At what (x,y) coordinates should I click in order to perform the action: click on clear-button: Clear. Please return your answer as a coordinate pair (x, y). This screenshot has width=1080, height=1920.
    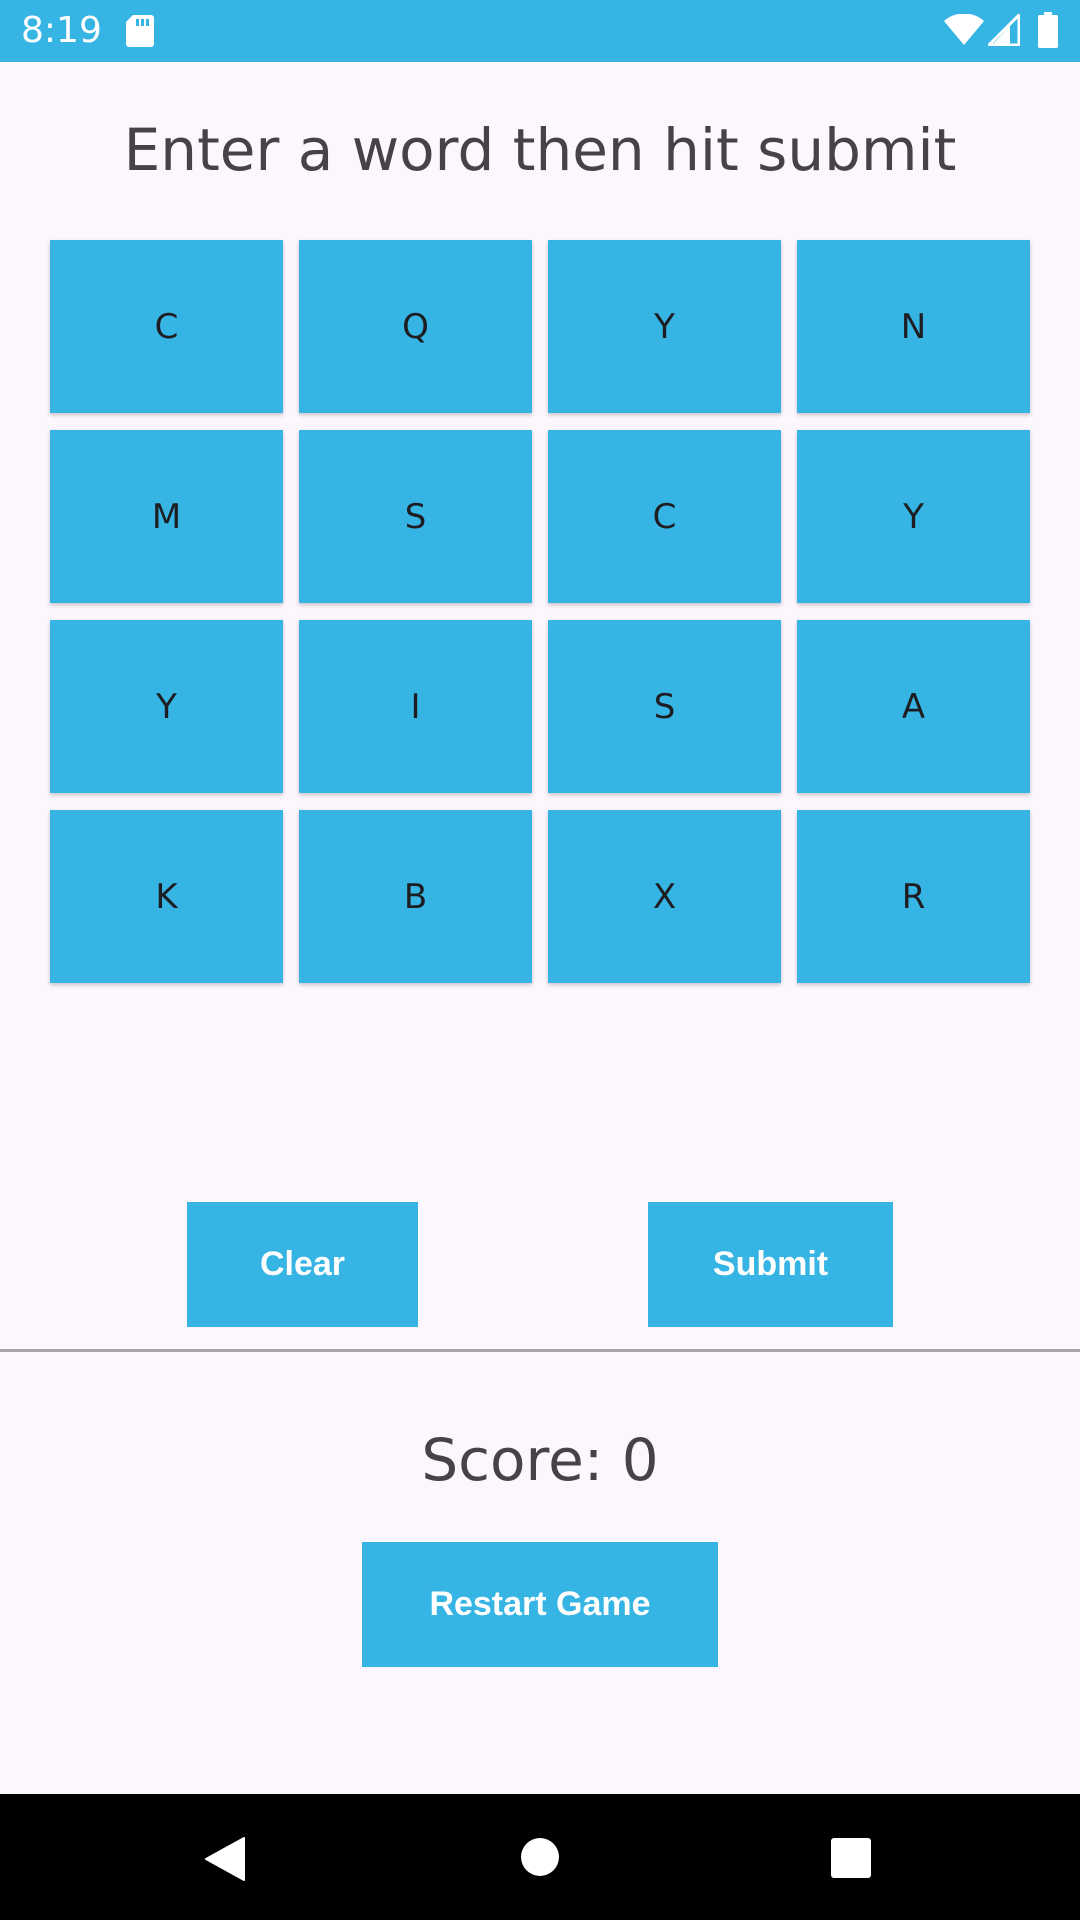
    Looking at the image, I should click on (302, 1264).